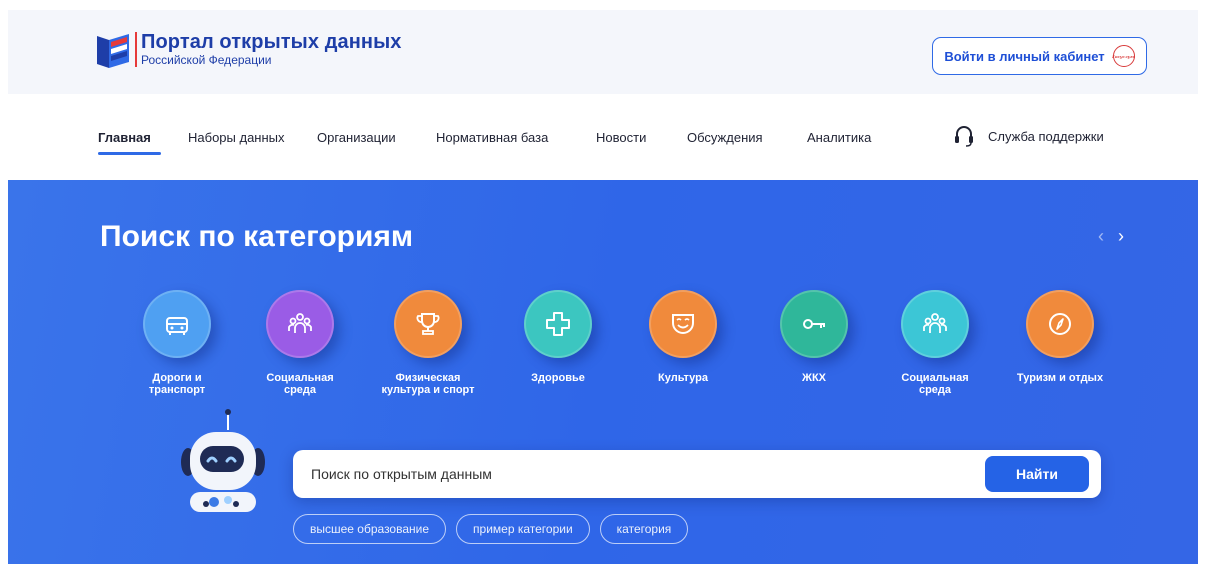 This screenshot has width=1214, height=564. I want to click on category-label: Физическая культура и спорт, so click(428, 384).